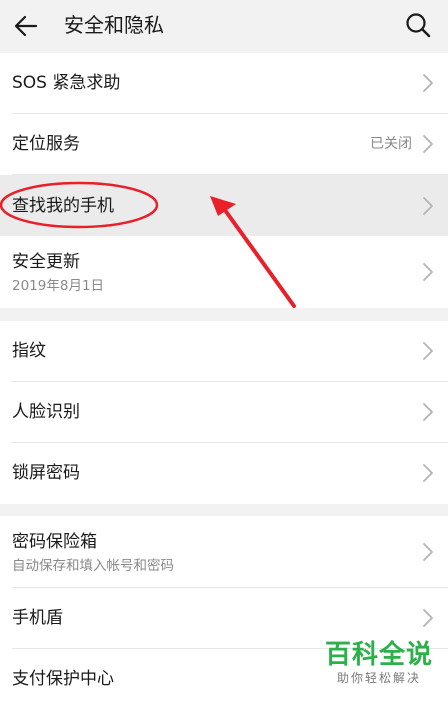 The width and height of the screenshot is (448, 709). What do you see at coordinates (37, 618) in the screenshot?
I see `settings-item-label: 手机盾` at bounding box center [37, 618].